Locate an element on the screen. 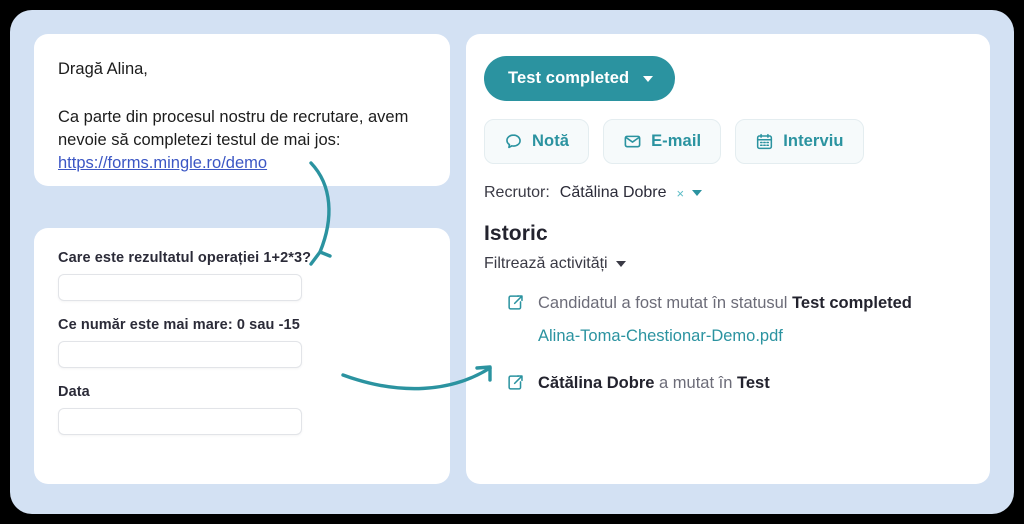 This screenshot has height=524, width=1024. send-email-label: E-mail is located at coordinates (676, 141).